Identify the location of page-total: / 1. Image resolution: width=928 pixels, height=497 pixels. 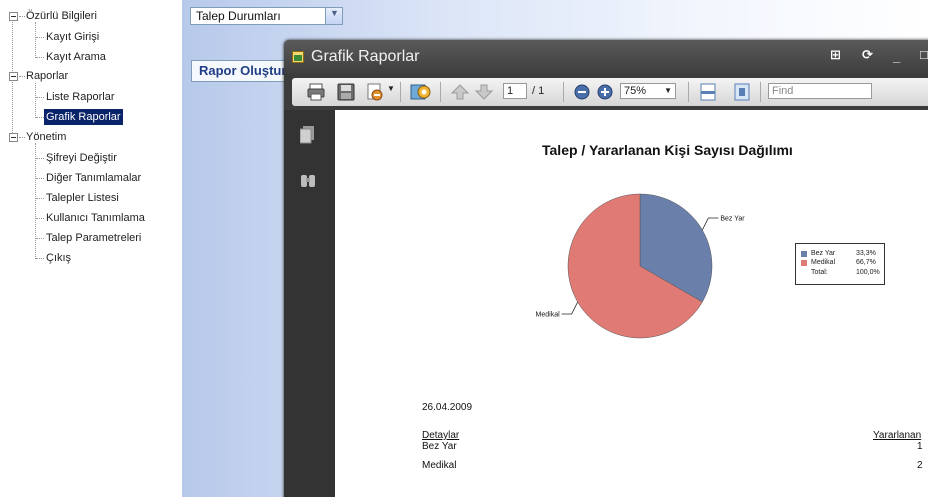
(538, 91).